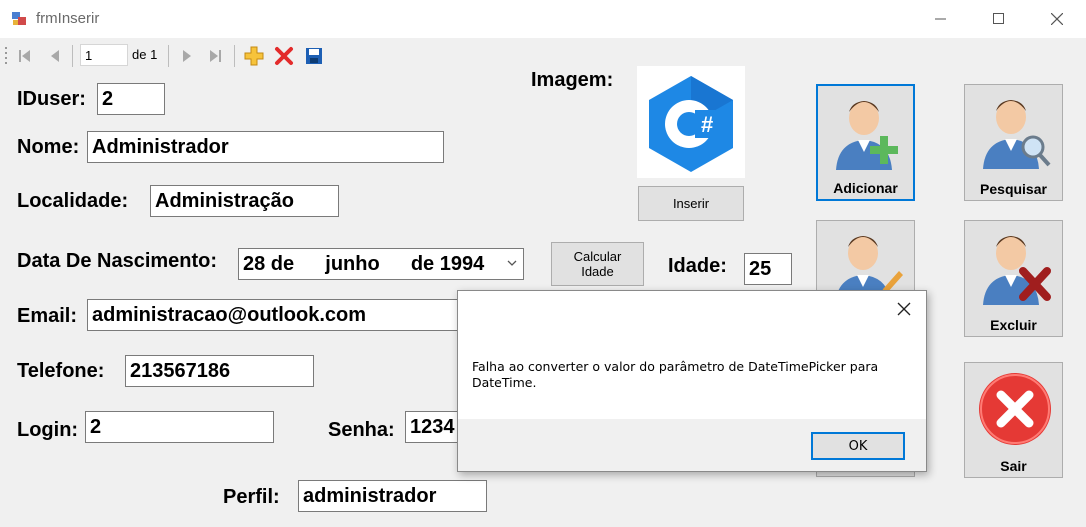 Image resolution: width=1086 pixels, height=527 pixels. Describe the element at coordinates (543, 19) in the screenshot. I see `title-bar: frmInserir` at that location.